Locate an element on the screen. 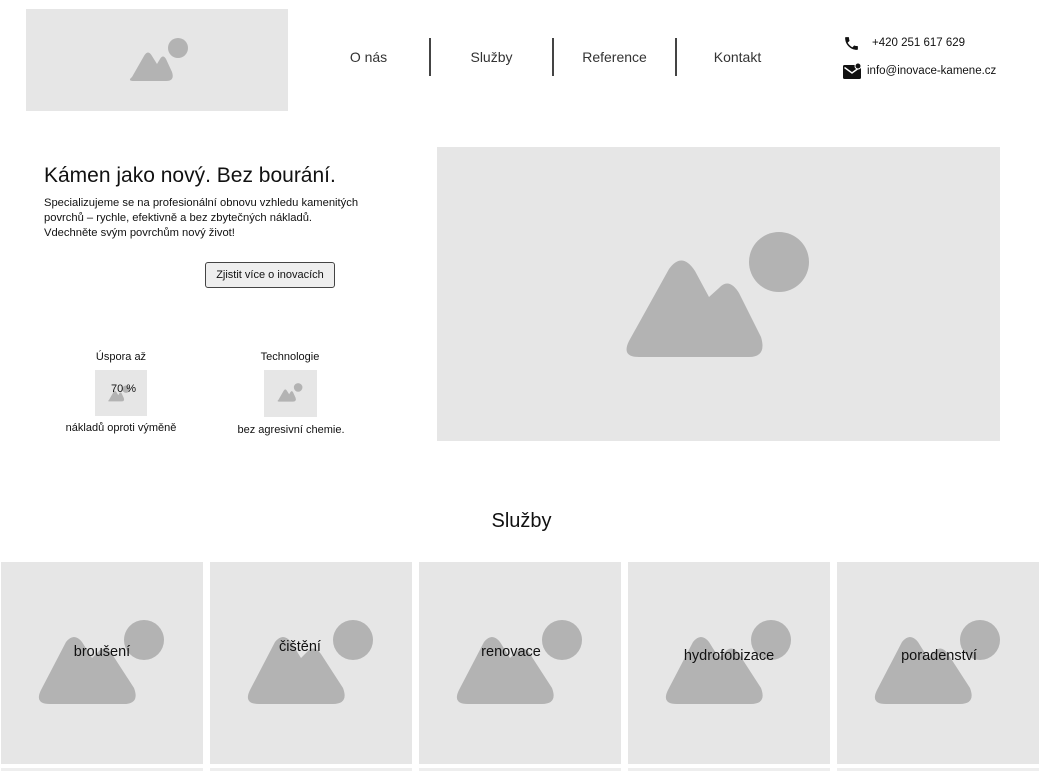 This screenshot has width=1043, height=771. mail-icon is located at coordinates (852, 71).